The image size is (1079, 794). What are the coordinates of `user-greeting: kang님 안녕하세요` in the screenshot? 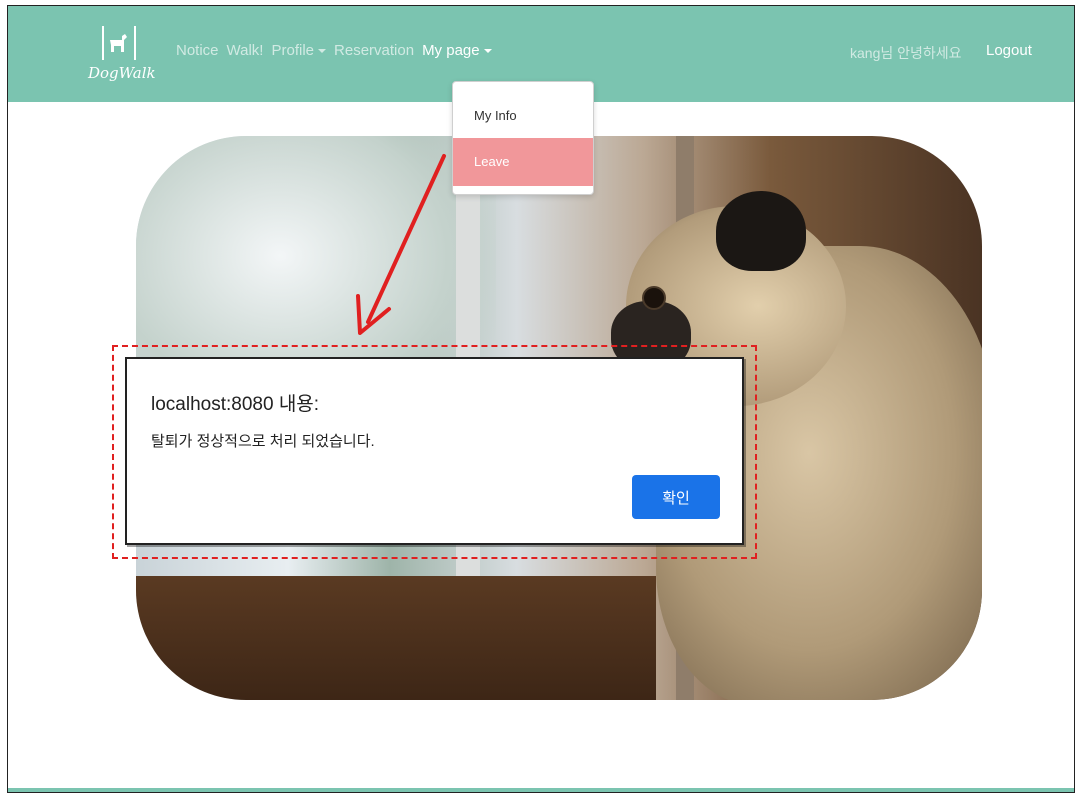 It's located at (906, 53).